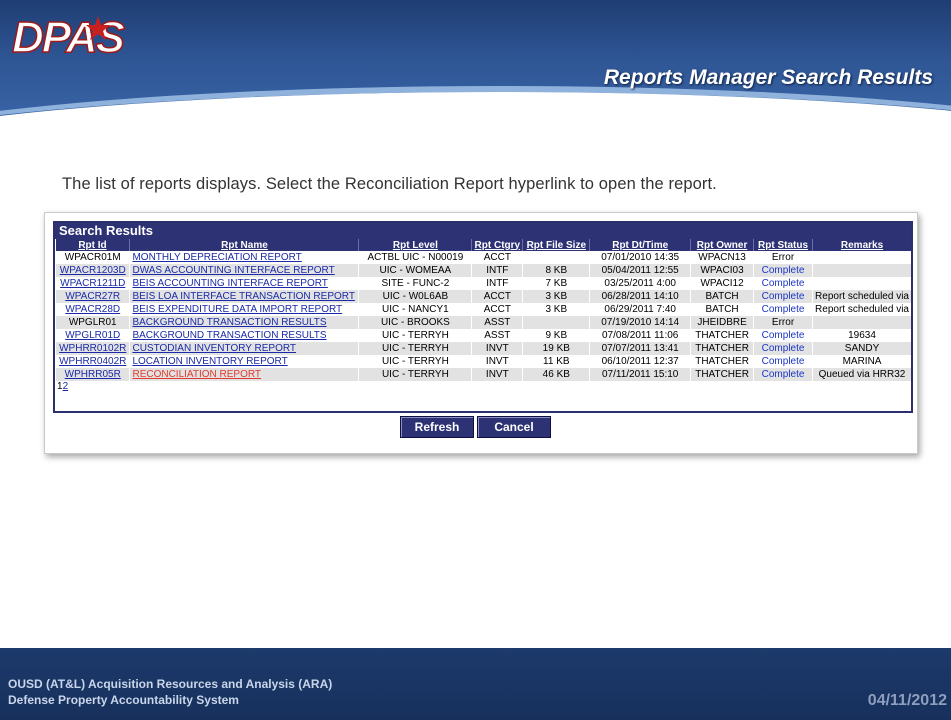 The image size is (951, 720). What do you see at coordinates (556, 322) in the screenshot?
I see `cell-rpt-file-size` at bounding box center [556, 322].